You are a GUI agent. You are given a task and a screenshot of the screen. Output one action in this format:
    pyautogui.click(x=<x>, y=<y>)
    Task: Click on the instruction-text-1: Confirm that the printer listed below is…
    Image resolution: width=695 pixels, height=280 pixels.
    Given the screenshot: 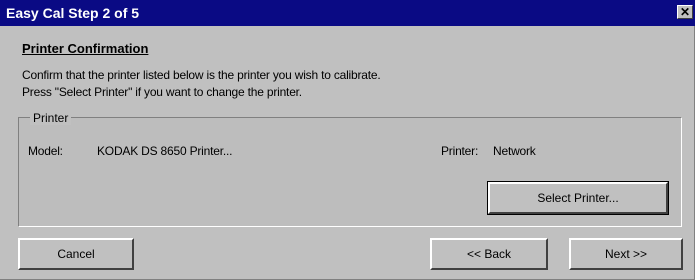 What is the action you would take?
    pyautogui.click(x=201, y=75)
    